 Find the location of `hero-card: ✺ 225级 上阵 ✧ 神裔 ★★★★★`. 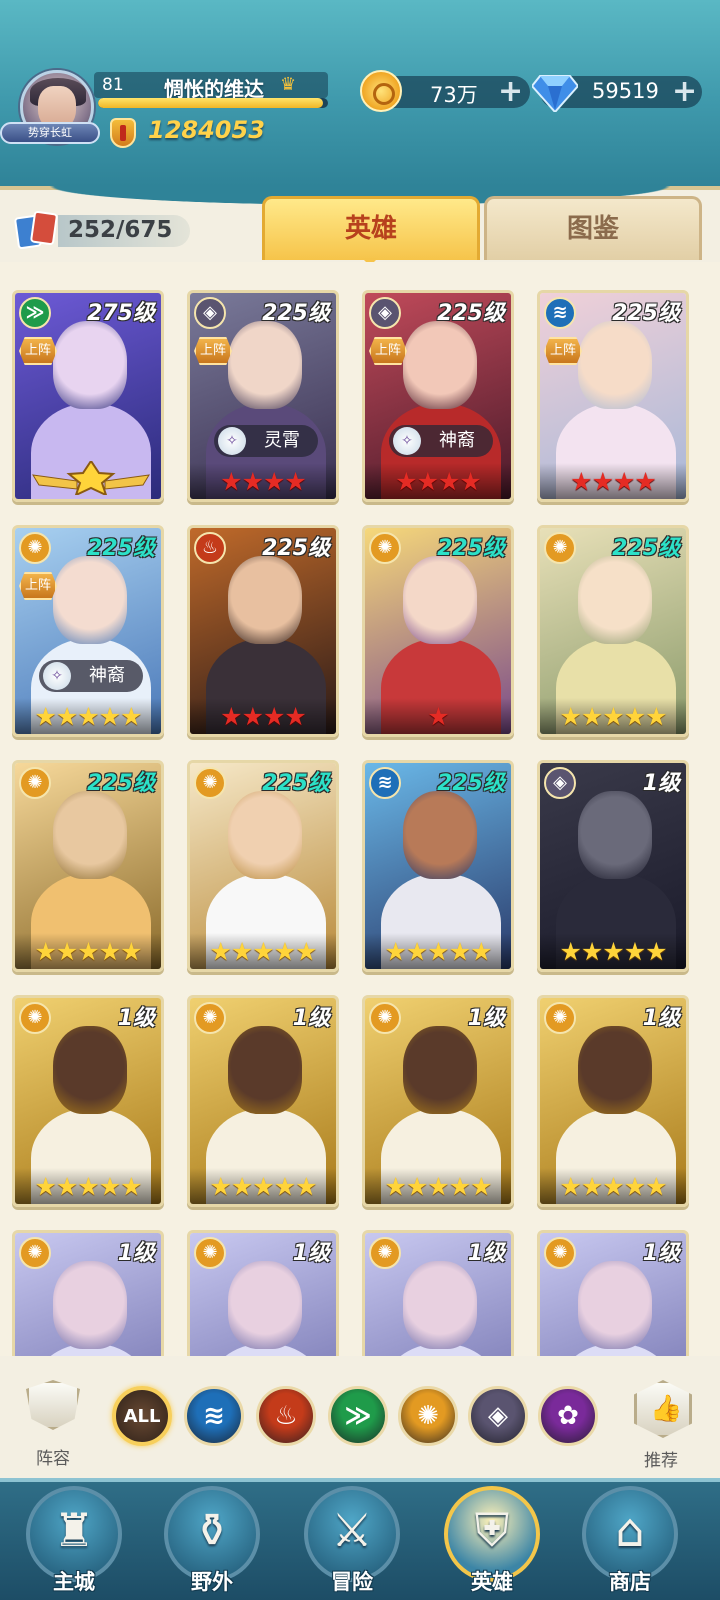

hero-card: ✺ 225级 上阵 ✧ 神裔 ★★★★★ is located at coordinates (88, 631).